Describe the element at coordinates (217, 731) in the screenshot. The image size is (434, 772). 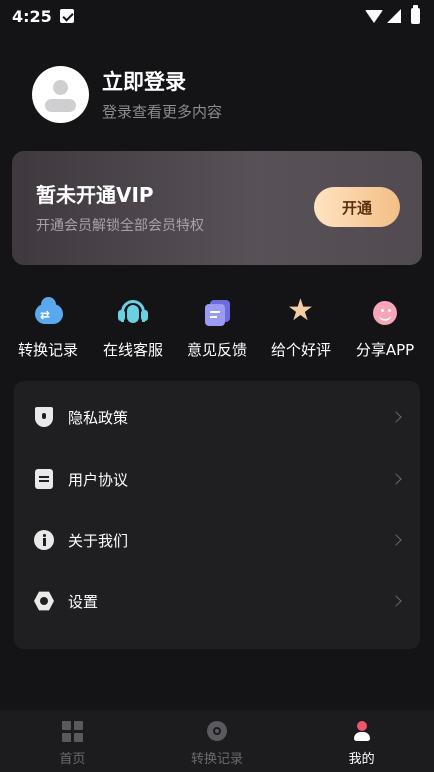
I see `record-icon` at that location.